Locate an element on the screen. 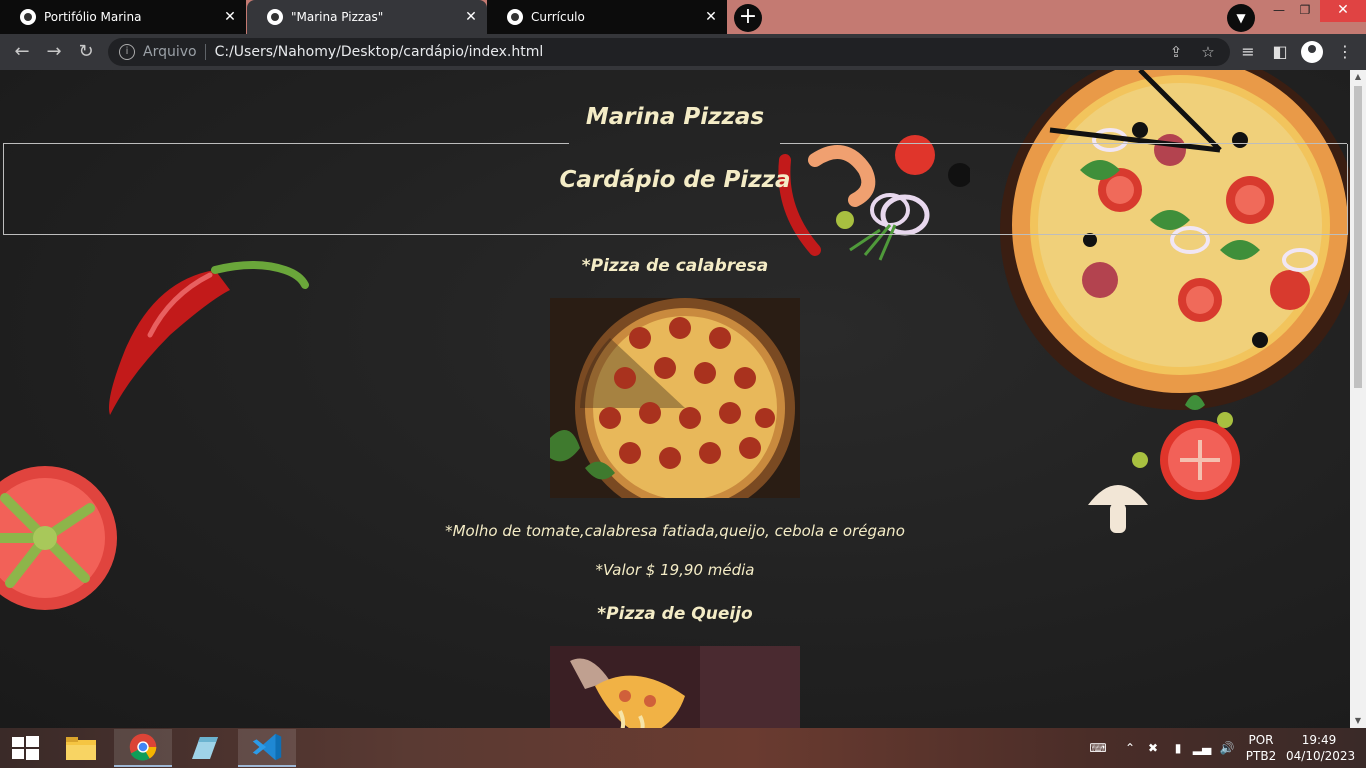 The width and height of the screenshot is (1366, 768). windows-taskbar: ⌨ ⌃ ✖ ▮ ▂▄ 🔊 POR PTB2 19:49 04/10/2023 is located at coordinates (683, 748).